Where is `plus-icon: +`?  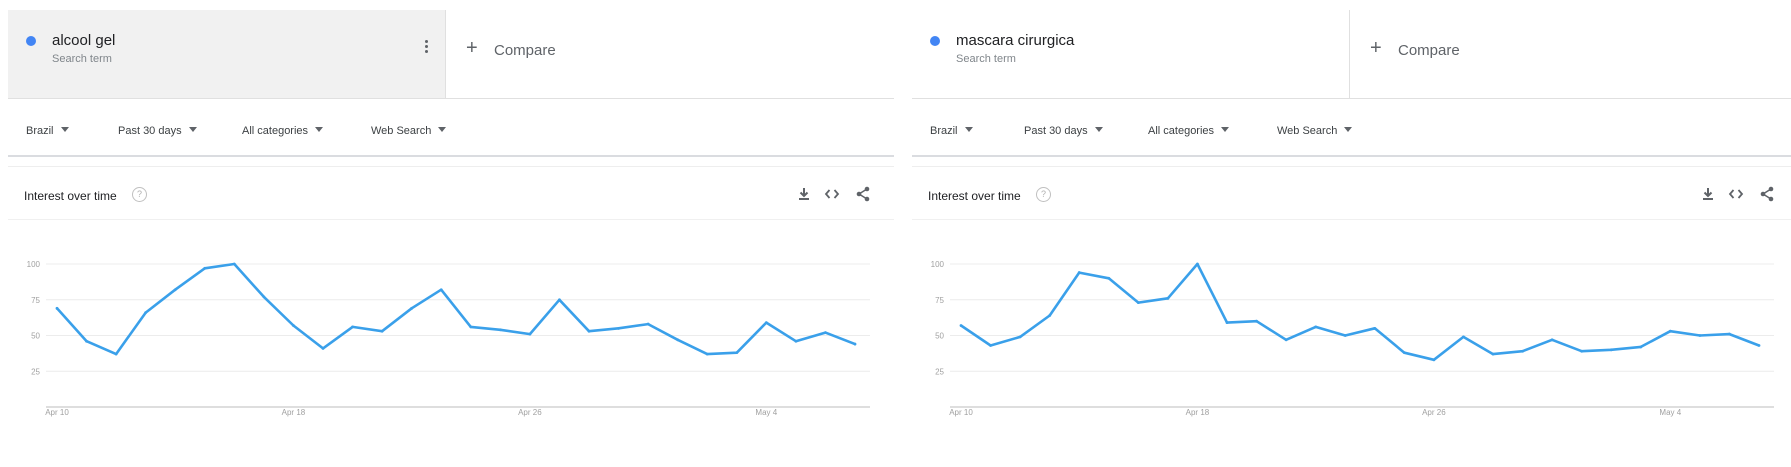 plus-icon: + is located at coordinates (1376, 48).